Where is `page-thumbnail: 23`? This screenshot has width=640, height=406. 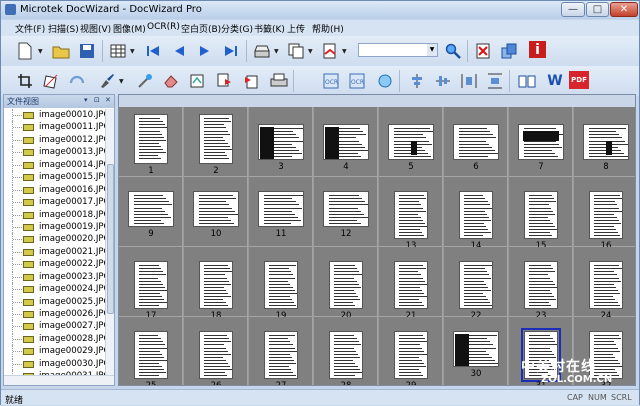
page-thumbnail: 23 is located at coordinates (541, 284).